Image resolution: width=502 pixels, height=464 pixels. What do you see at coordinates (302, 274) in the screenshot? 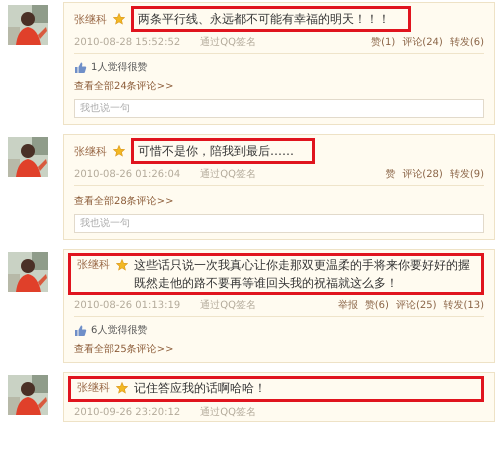
I see `post-text: 这些话只说一次我真心让你走那双更温柔的手将来你要好好的握既然走他的路不要再等谁回头我的祝福就这么多！` at bounding box center [302, 274].